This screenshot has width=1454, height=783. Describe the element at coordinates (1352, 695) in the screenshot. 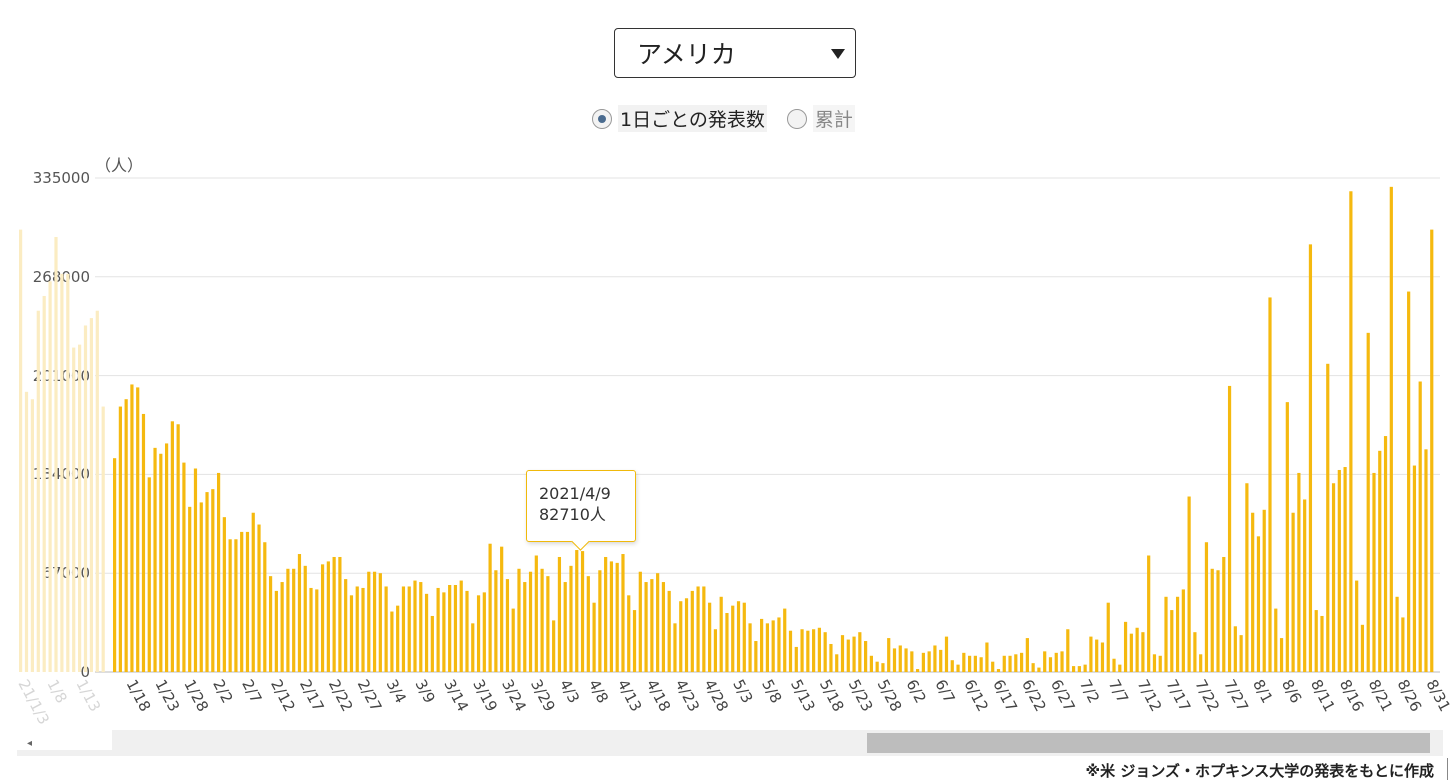

I see `x-tick-label: 8/16` at that location.